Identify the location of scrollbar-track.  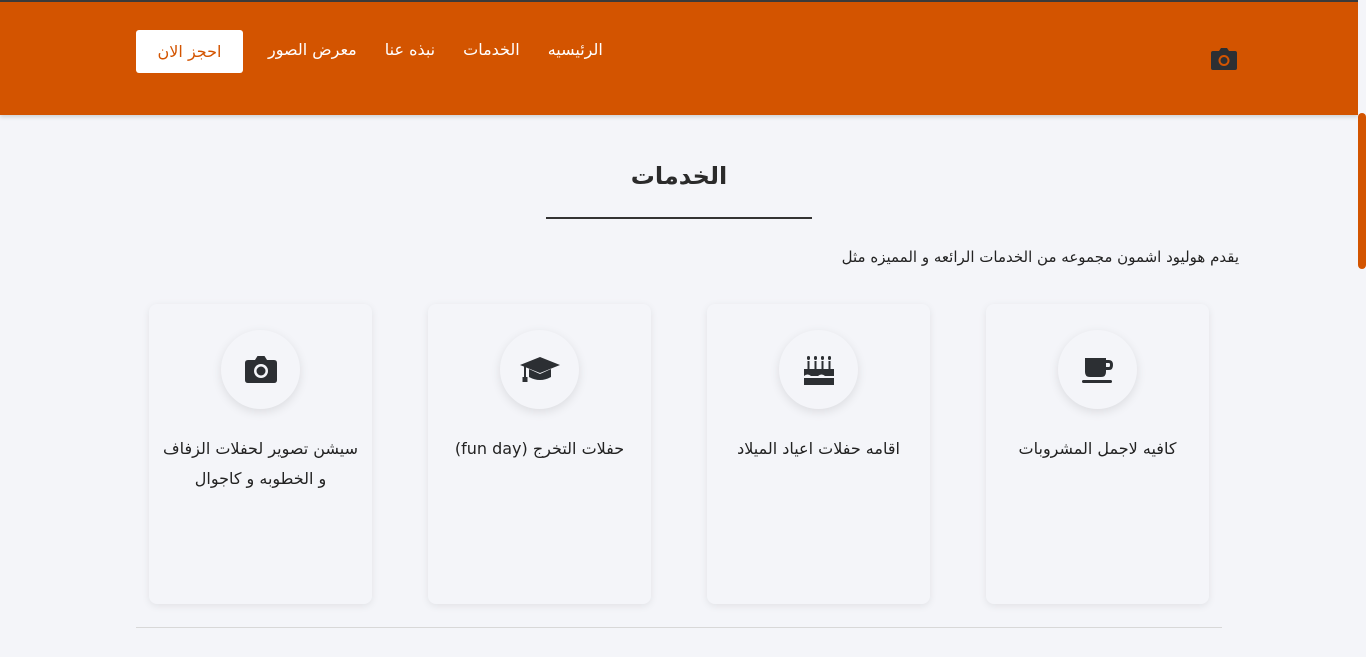
(1362, 328).